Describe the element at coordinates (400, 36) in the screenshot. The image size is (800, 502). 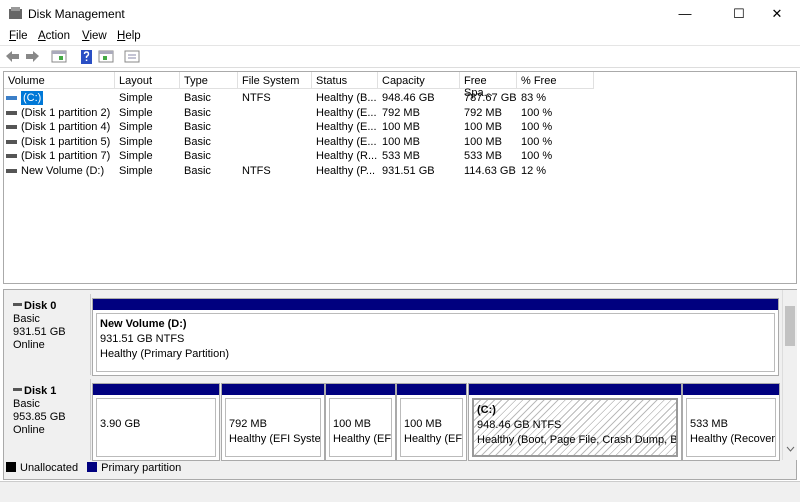
I see `menu-bar: File Action View Help` at that location.